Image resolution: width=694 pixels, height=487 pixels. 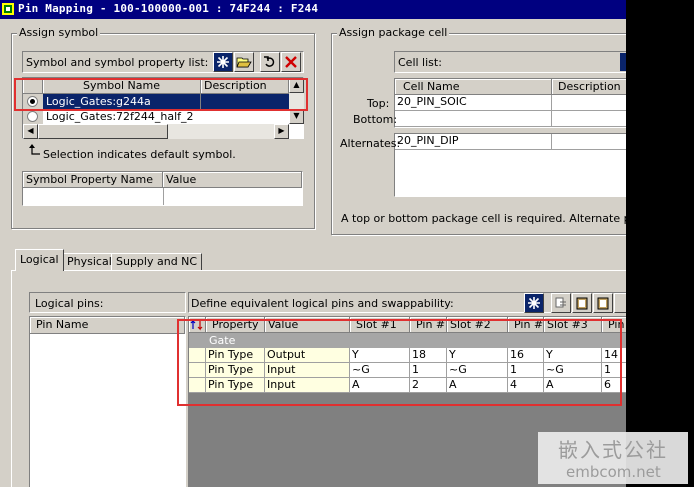 What do you see at coordinates (370, 143) in the screenshot?
I see `alternates-label: Alternates:` at bounding box center [370, 143].